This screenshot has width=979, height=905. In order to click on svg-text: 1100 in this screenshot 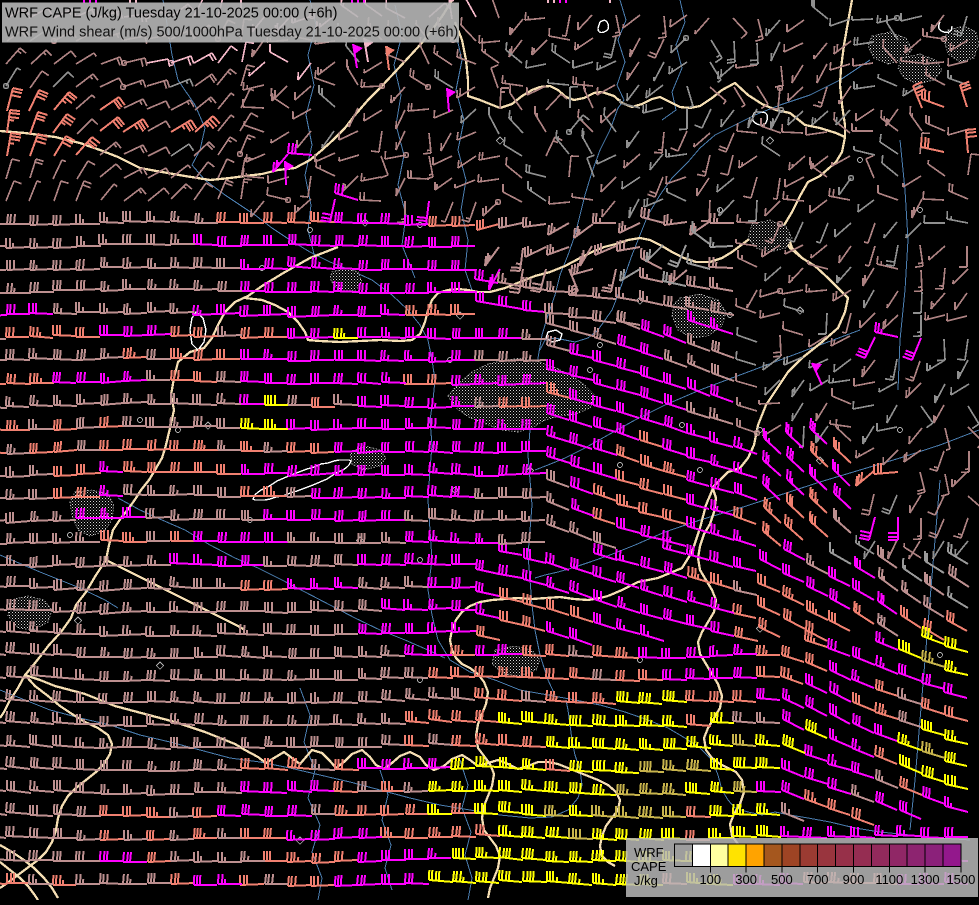, I will do `click(889, 879)`.